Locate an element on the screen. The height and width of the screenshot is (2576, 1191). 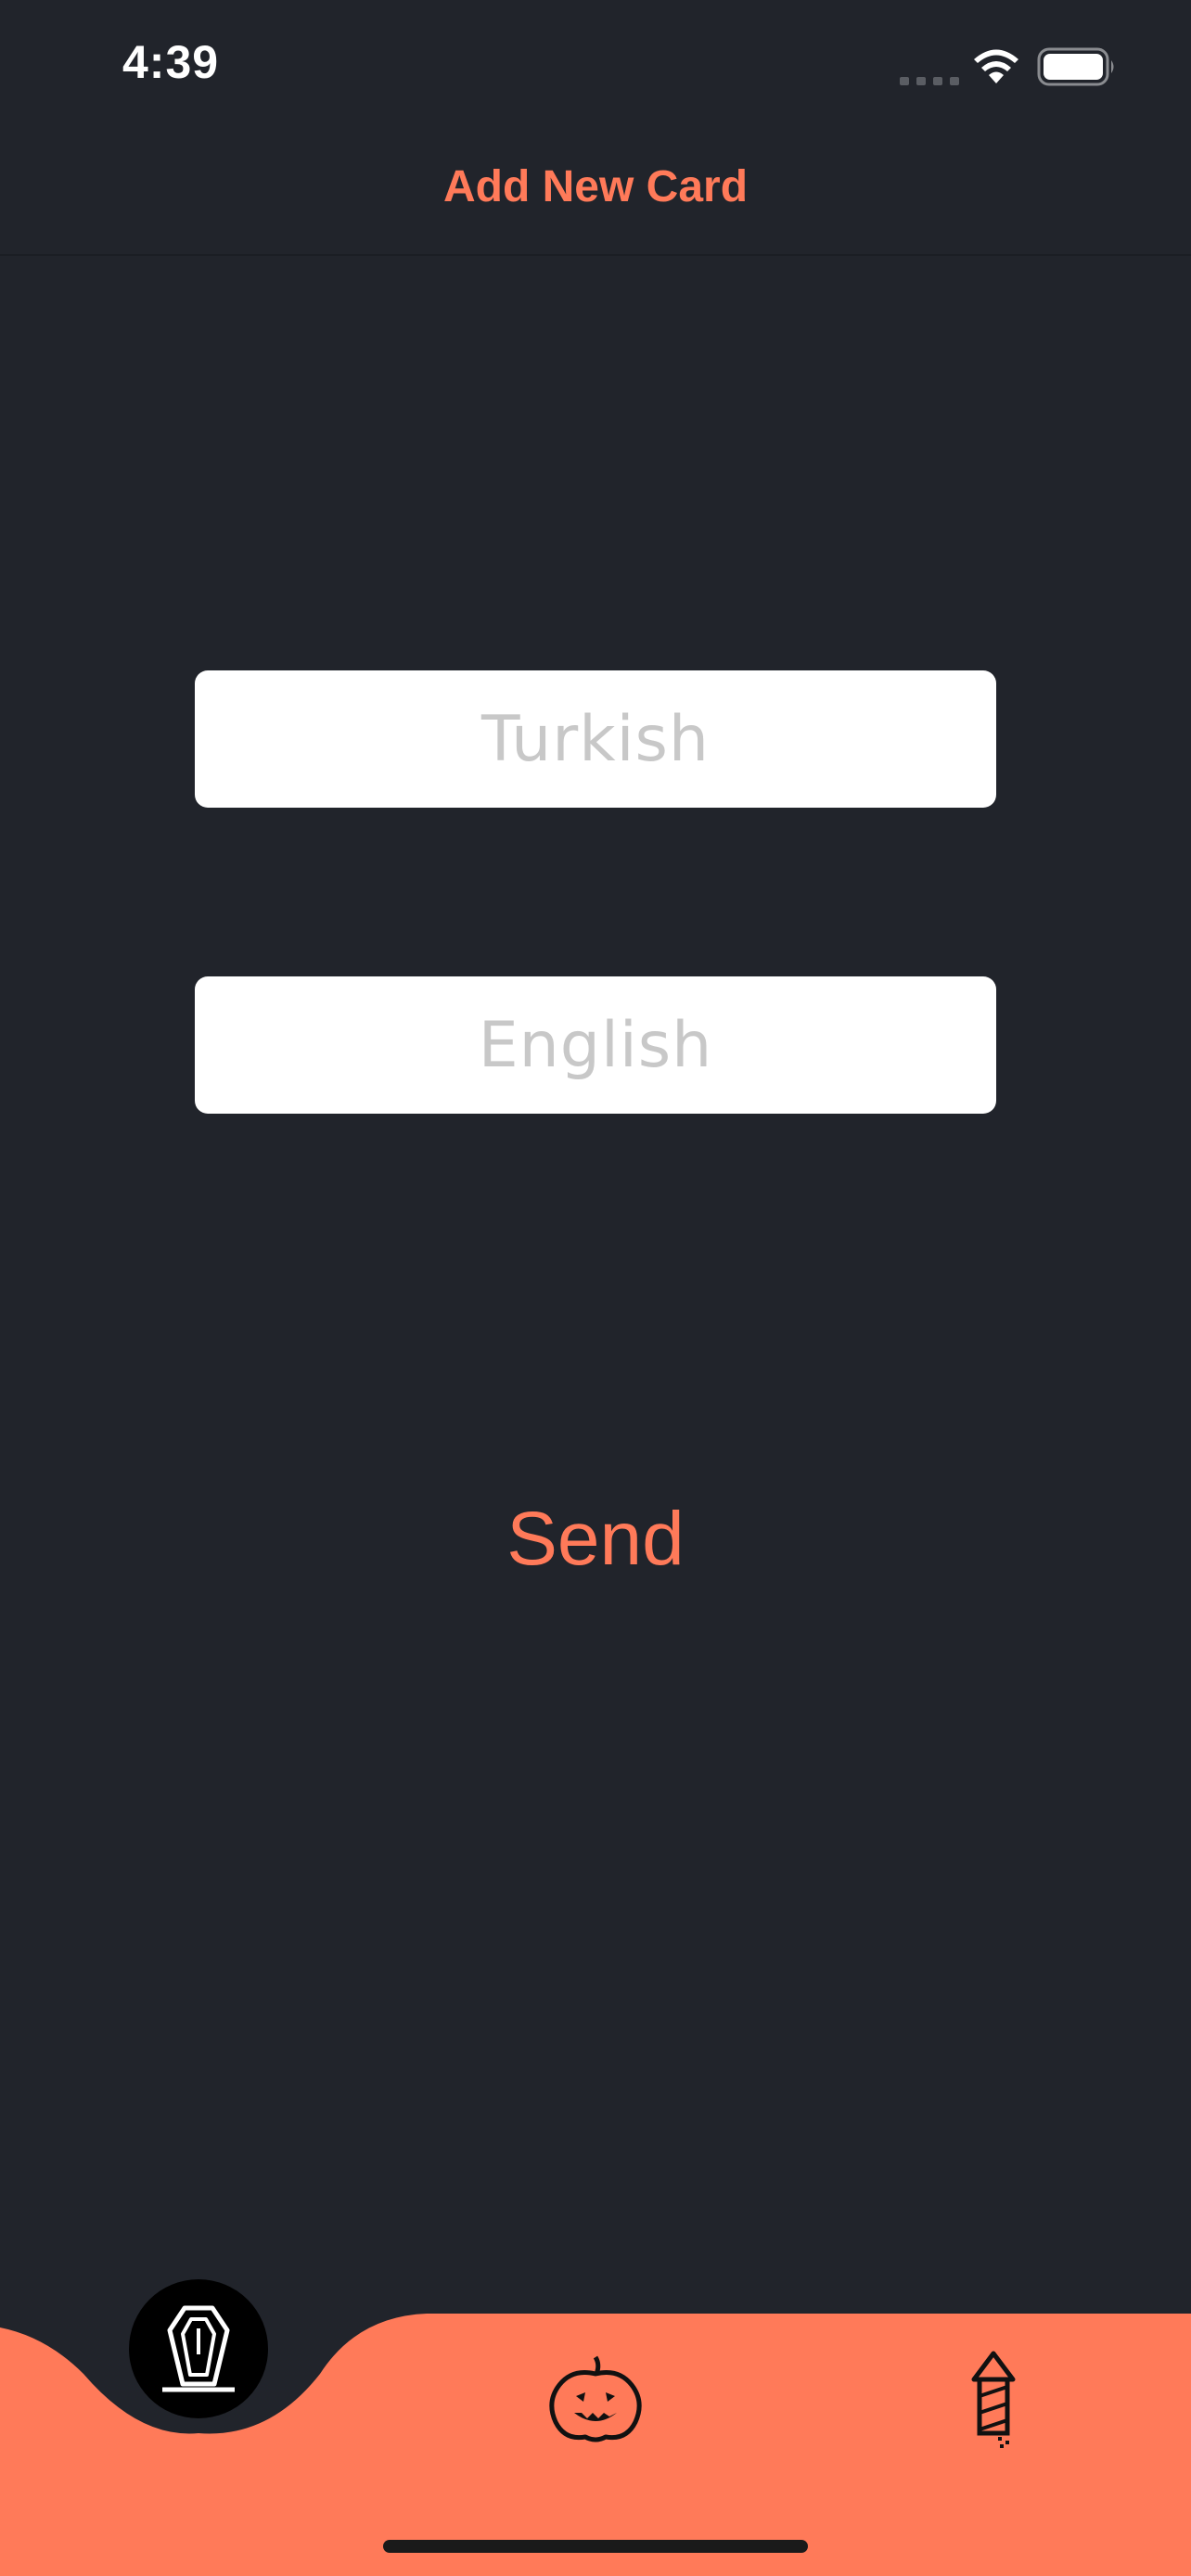
english-input-placeholder: English is located at coordinates (595, 1045).